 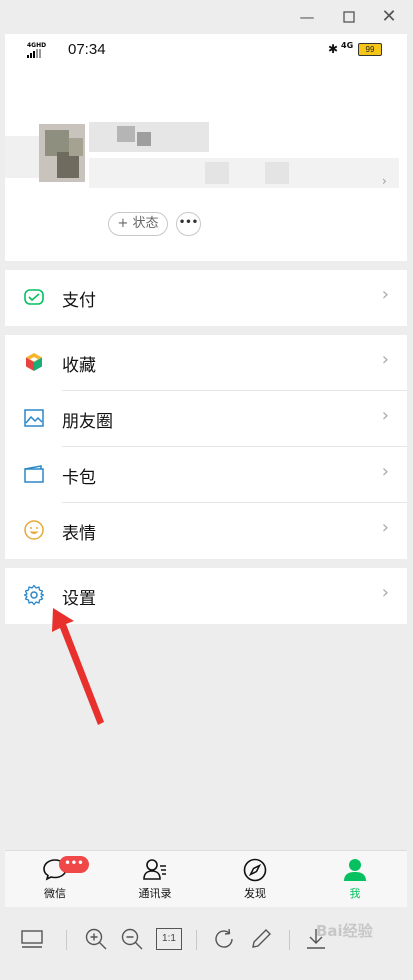 I want to click on menu-label-favorites: 收藏, so click(x=79, y=366).